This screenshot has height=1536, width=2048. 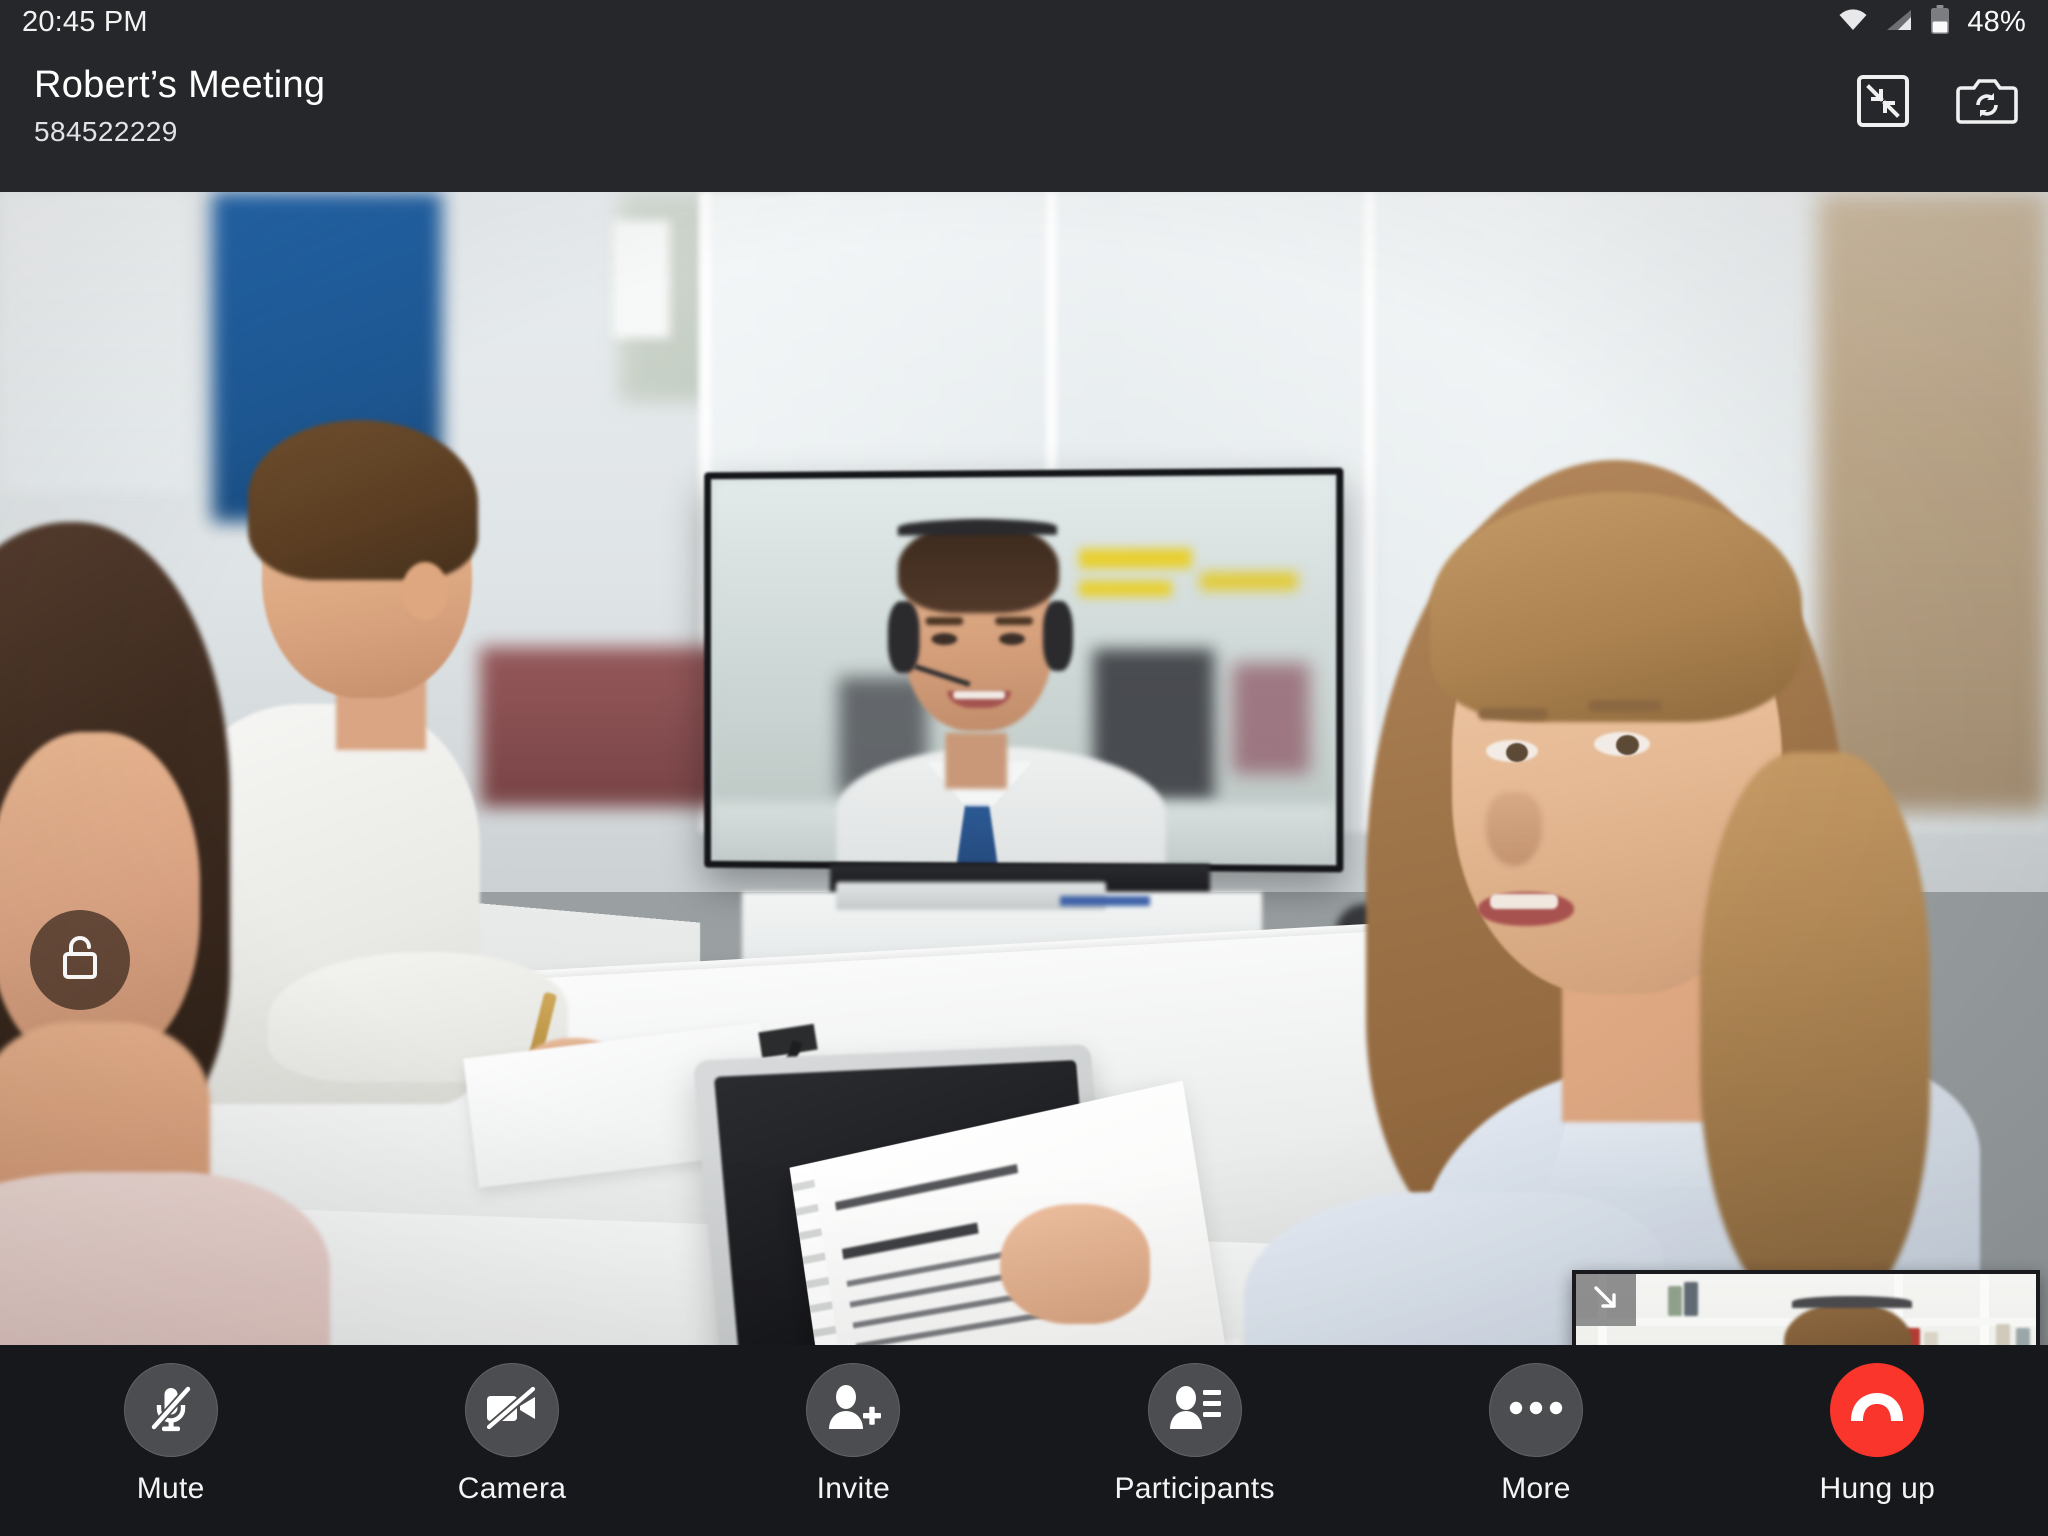 What do you see at coordinates (180, 85) in the screenshot?
I see `meeting-title: Robert’s Meeting` at bounding box center [180, 85].